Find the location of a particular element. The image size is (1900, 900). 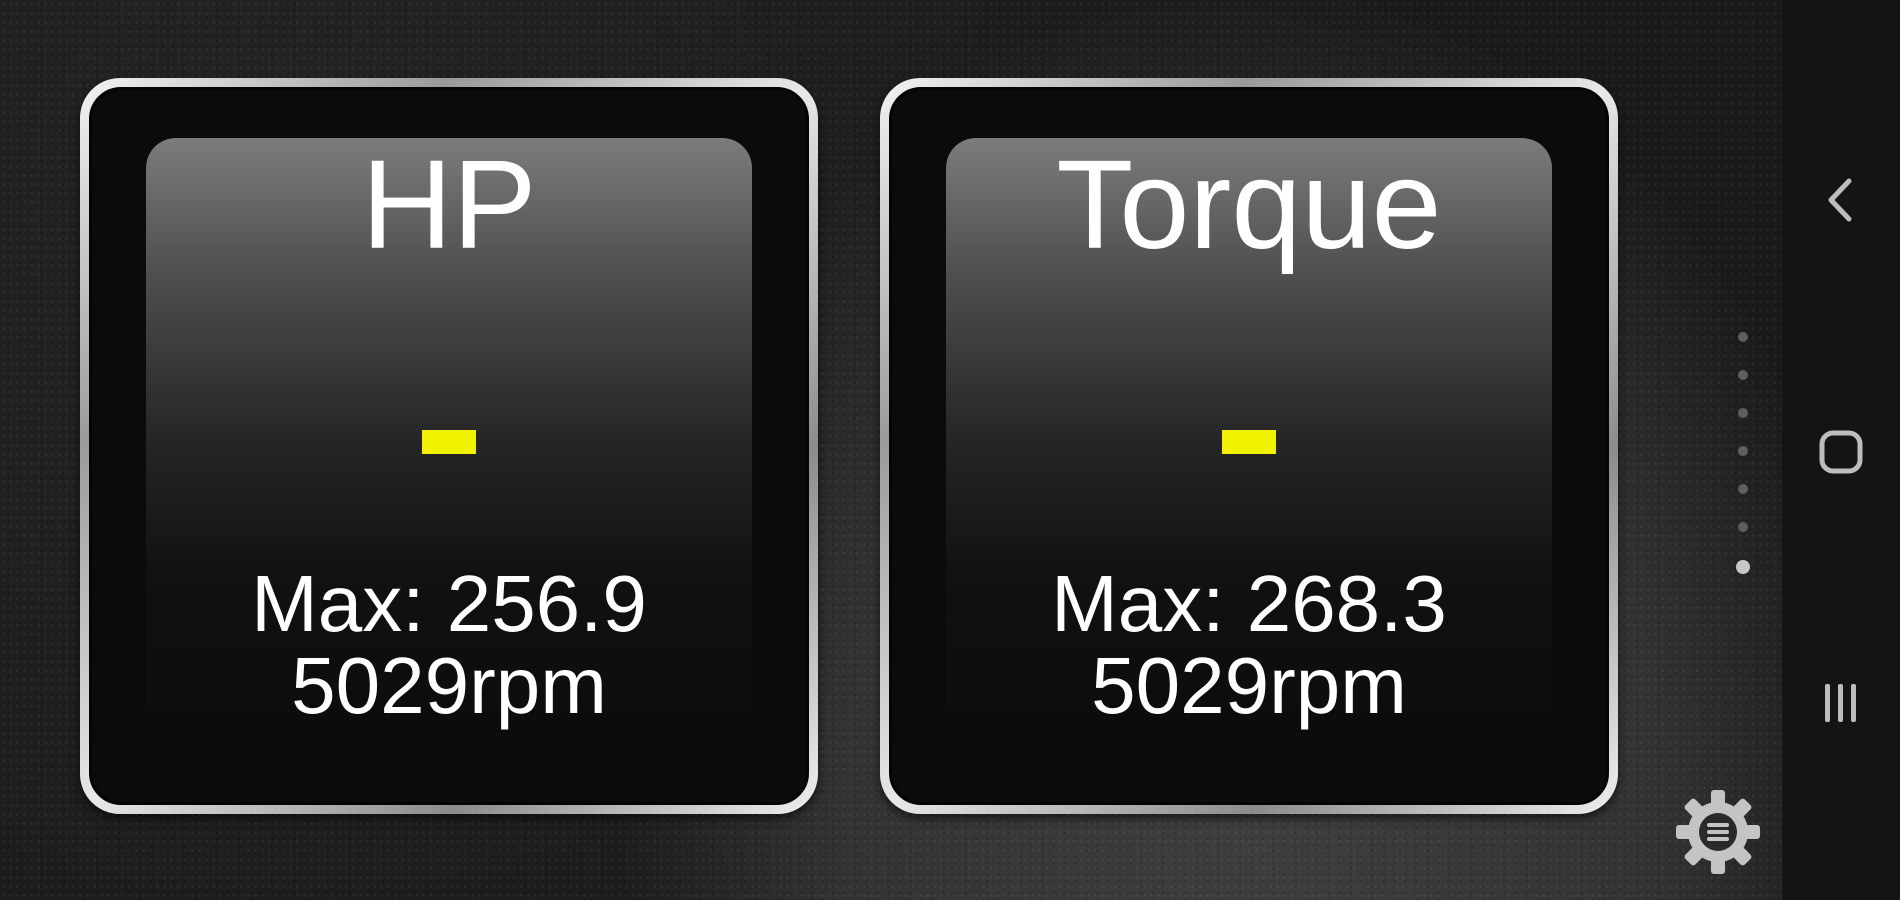

gear-menu-icon is located at coordinates (1718, 832).